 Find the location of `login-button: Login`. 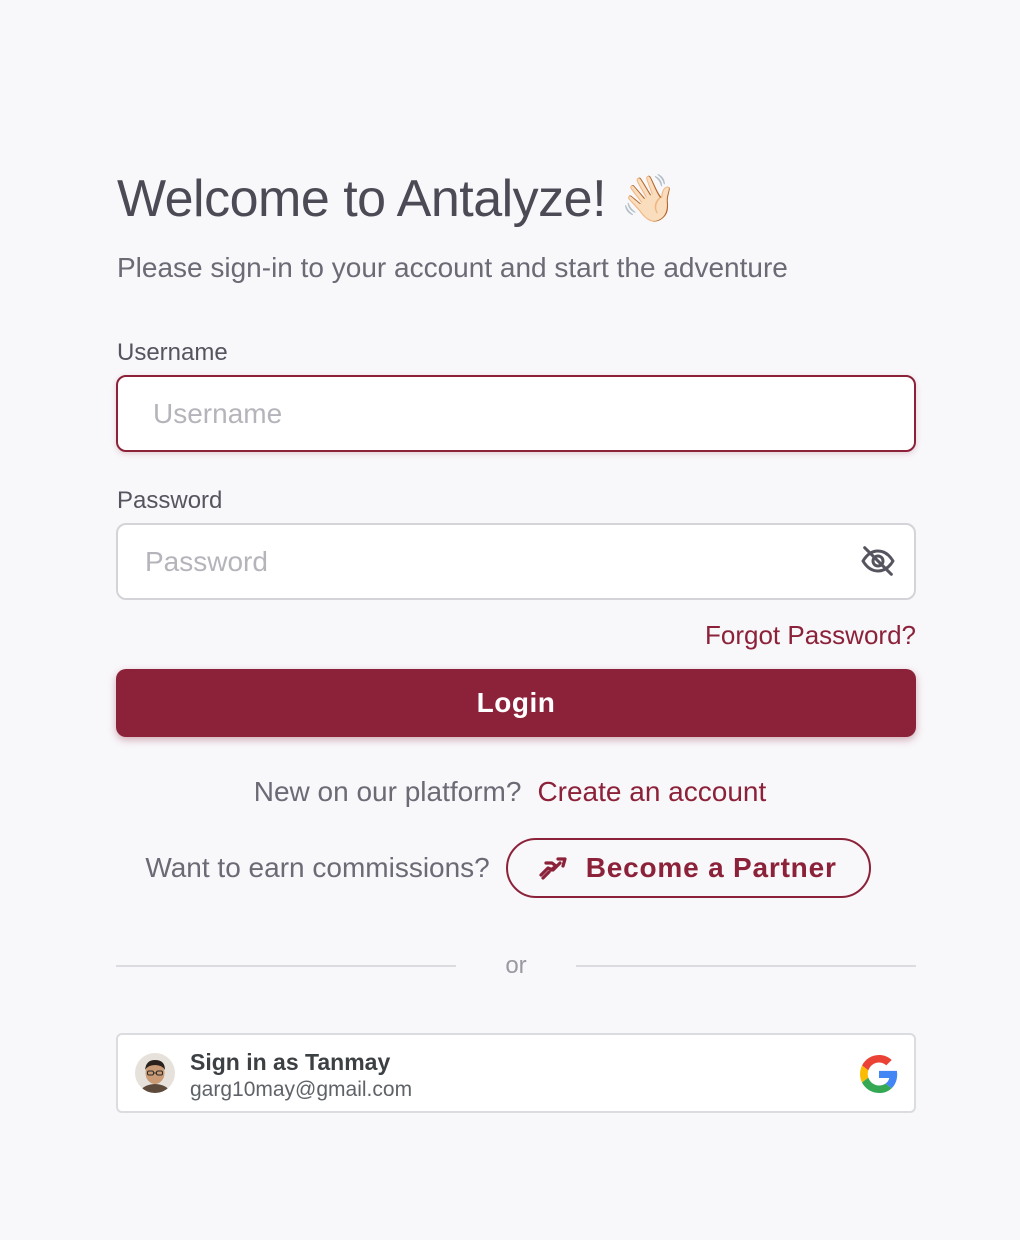

login-button: Login is located at coordinates (516, 703).